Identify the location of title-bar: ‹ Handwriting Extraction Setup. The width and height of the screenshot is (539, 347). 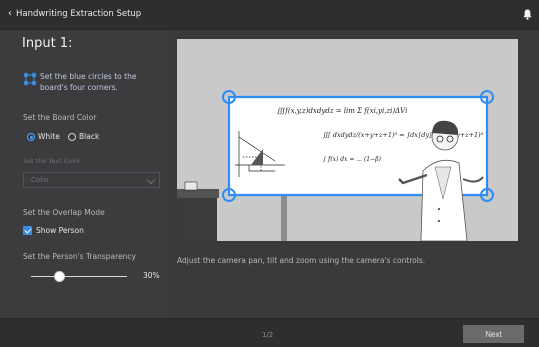
(269, 15).